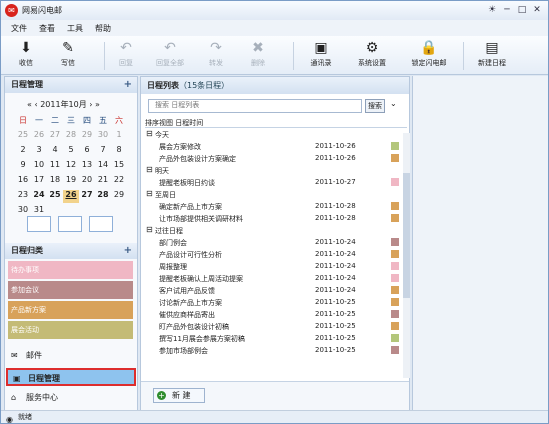  I want to click on calendar-day: 17, so click(39, 181).